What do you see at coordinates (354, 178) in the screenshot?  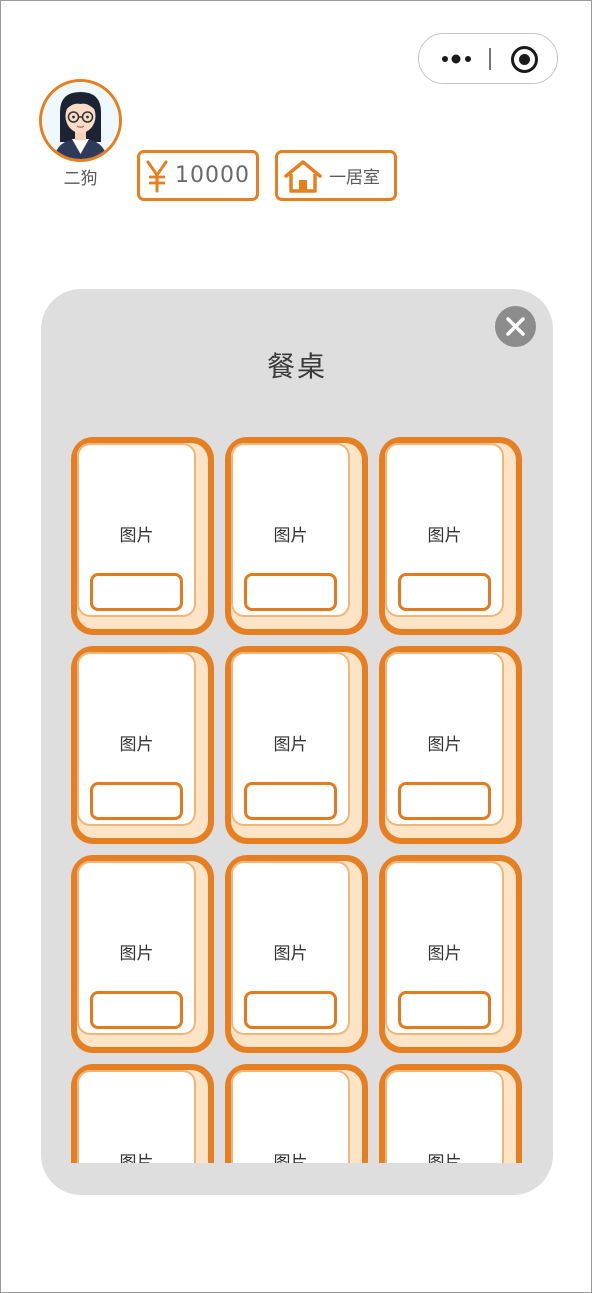 I see `housing-label: 一居室` at bounding box center [354, 178].